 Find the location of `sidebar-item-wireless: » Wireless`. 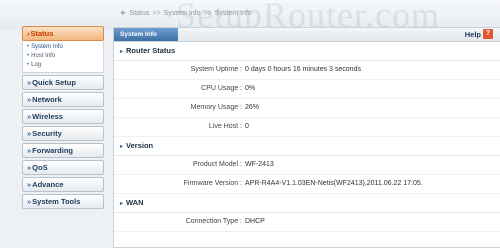

sidebar-item-wireless: » Wireless is located at coordinates (63, 116).